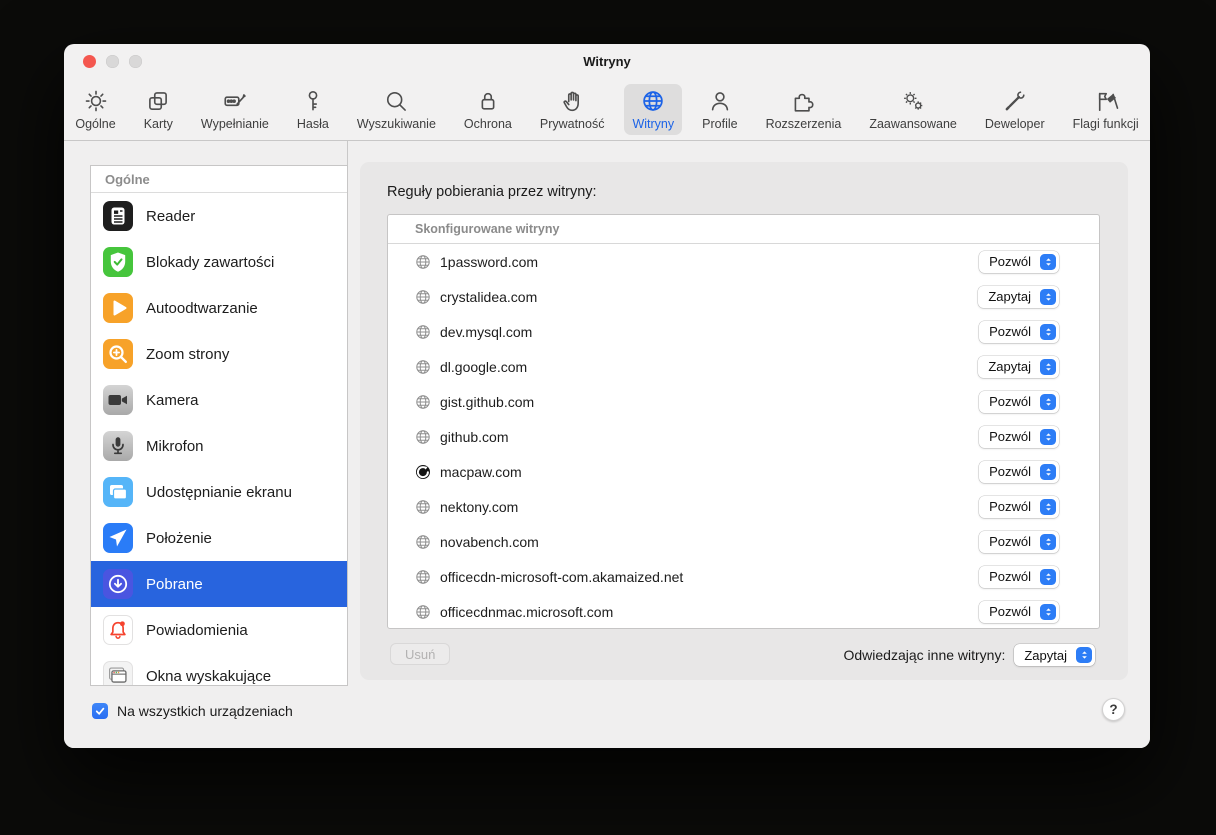 Image resolution: width=1216 pixels, height=835 pixels. Describe the element at coordinates (219, 446) in the screenshot. I see `sidebar-item-mikrofon: Mikrofon` at that location.